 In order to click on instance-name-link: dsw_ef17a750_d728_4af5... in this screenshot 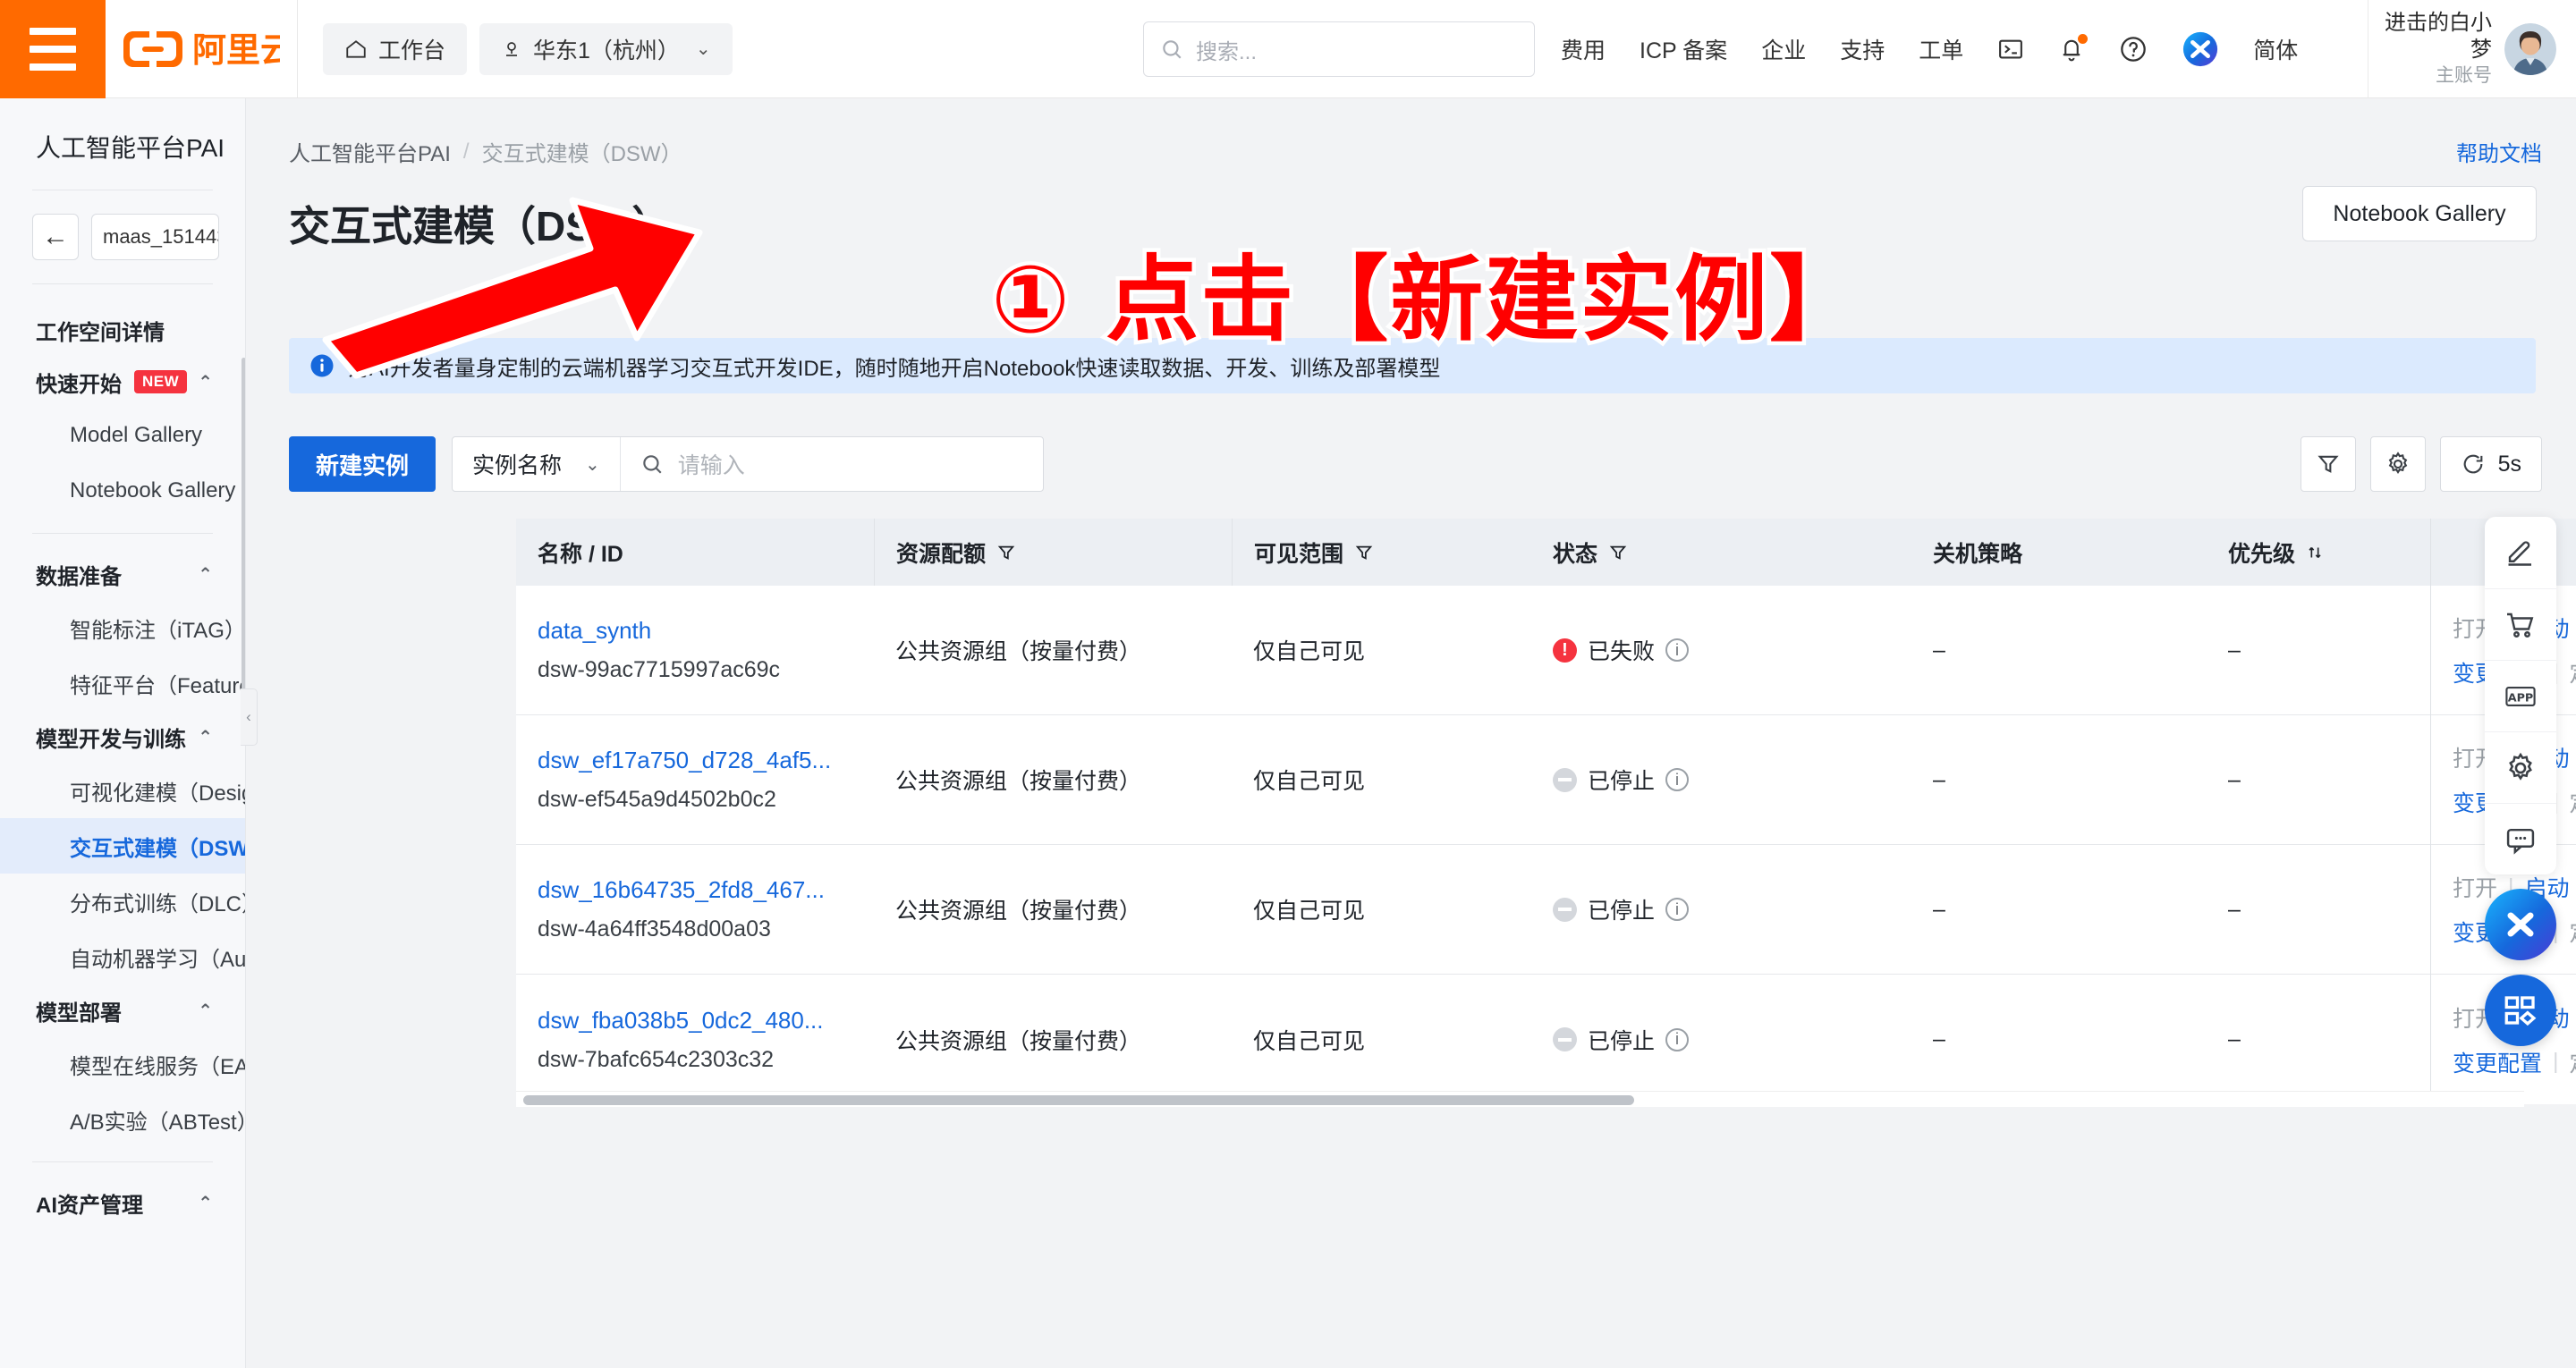, I will do `click(706, 761)`.